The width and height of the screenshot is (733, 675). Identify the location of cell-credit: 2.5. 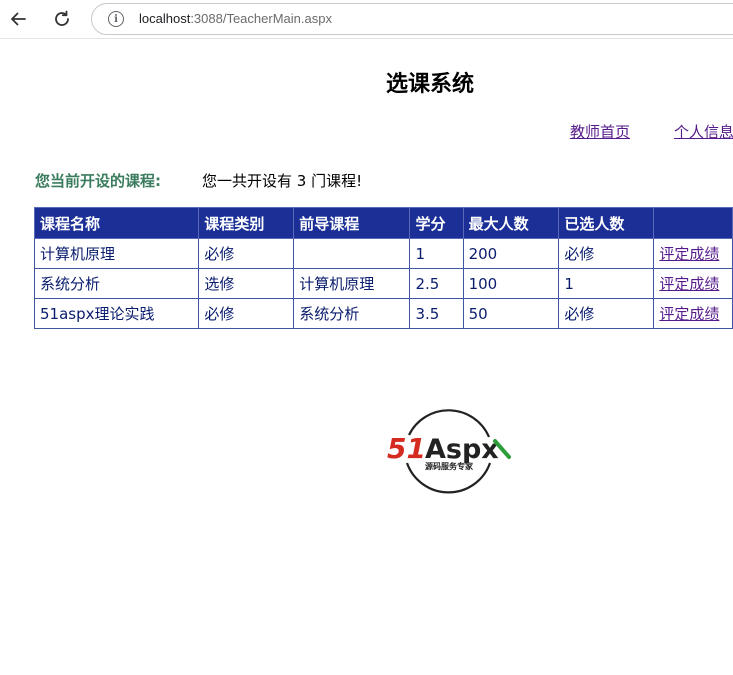
(436, 283).